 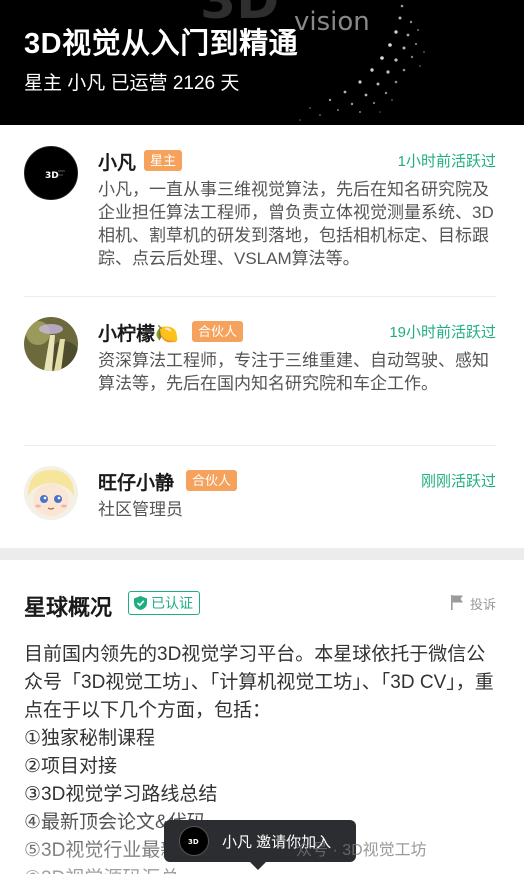 I want to click on inviter-avatar: 3D, so click(x=194, y=841).